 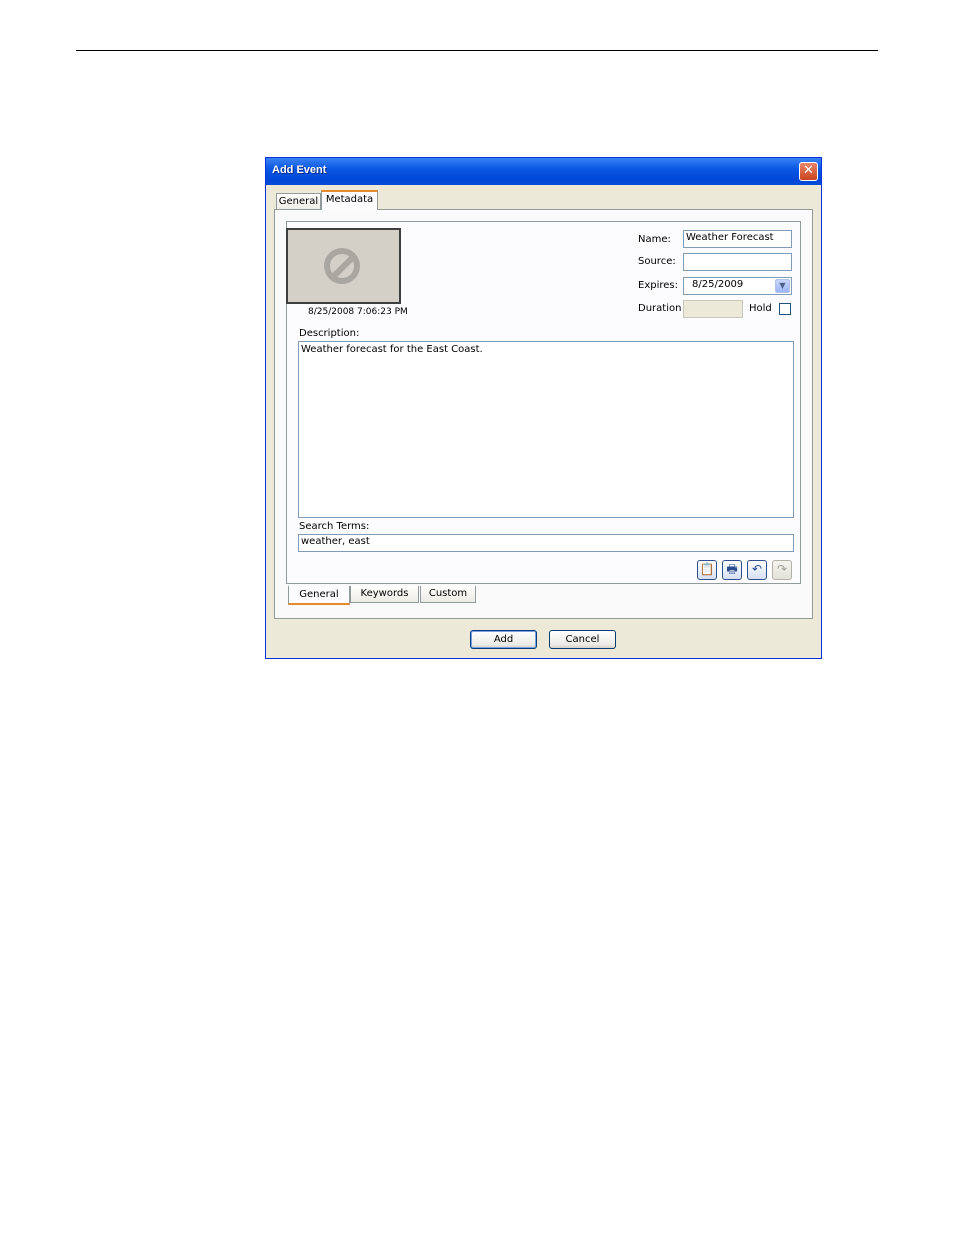 What do you see at coordinates (546, 543) in the screenshot?
I see `search-terms-field: weather, east` at bounding box center [546, 543].